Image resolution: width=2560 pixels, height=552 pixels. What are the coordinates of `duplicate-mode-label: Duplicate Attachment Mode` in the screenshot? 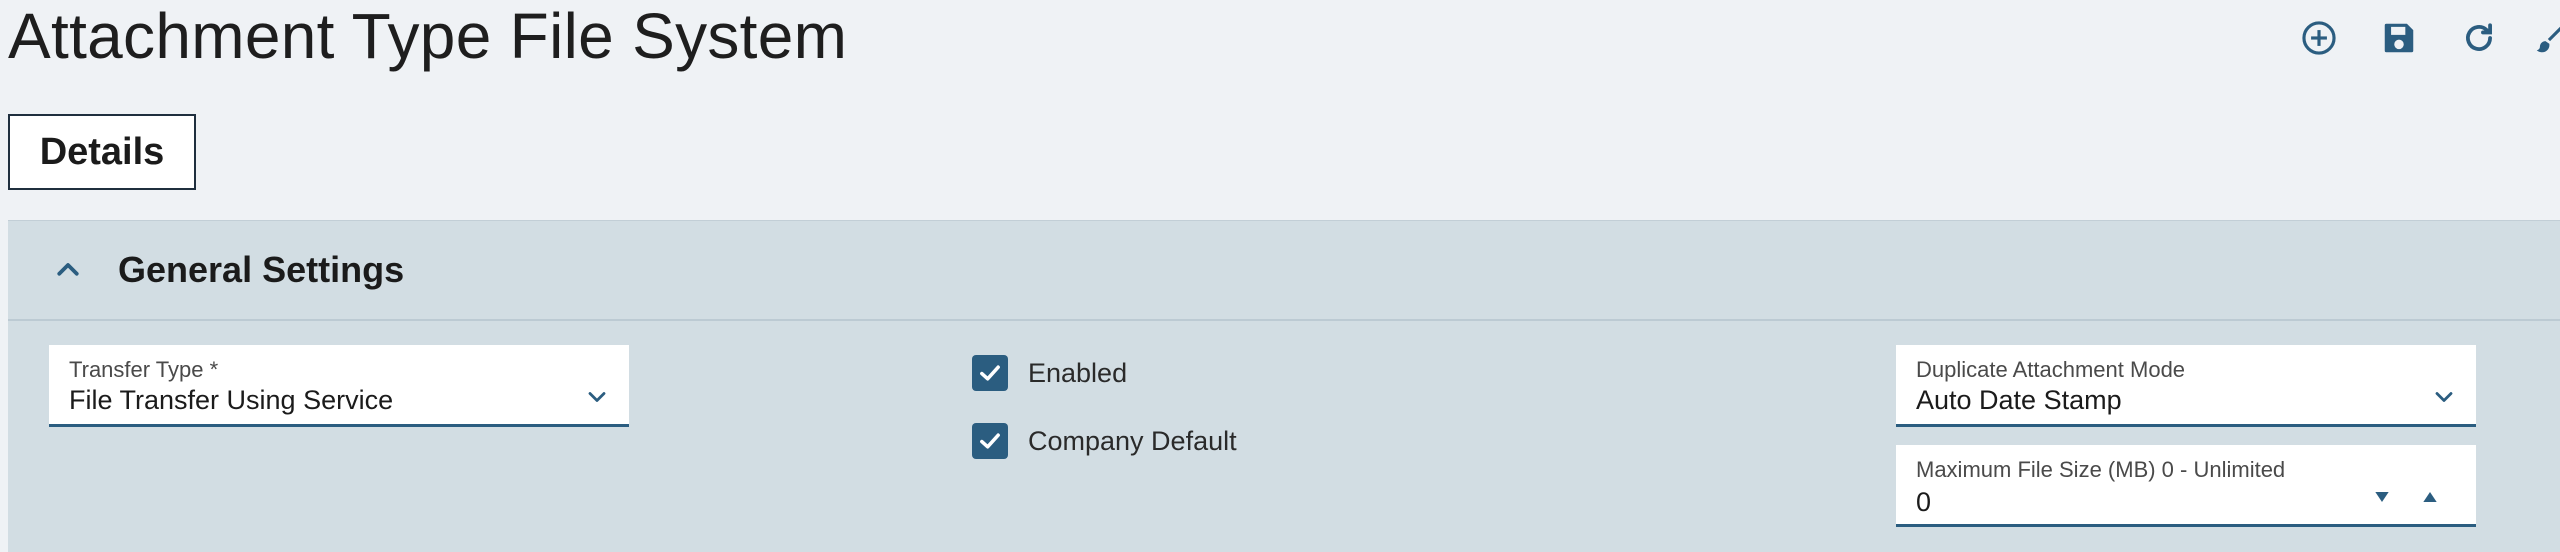 It's located at (2051, 369).